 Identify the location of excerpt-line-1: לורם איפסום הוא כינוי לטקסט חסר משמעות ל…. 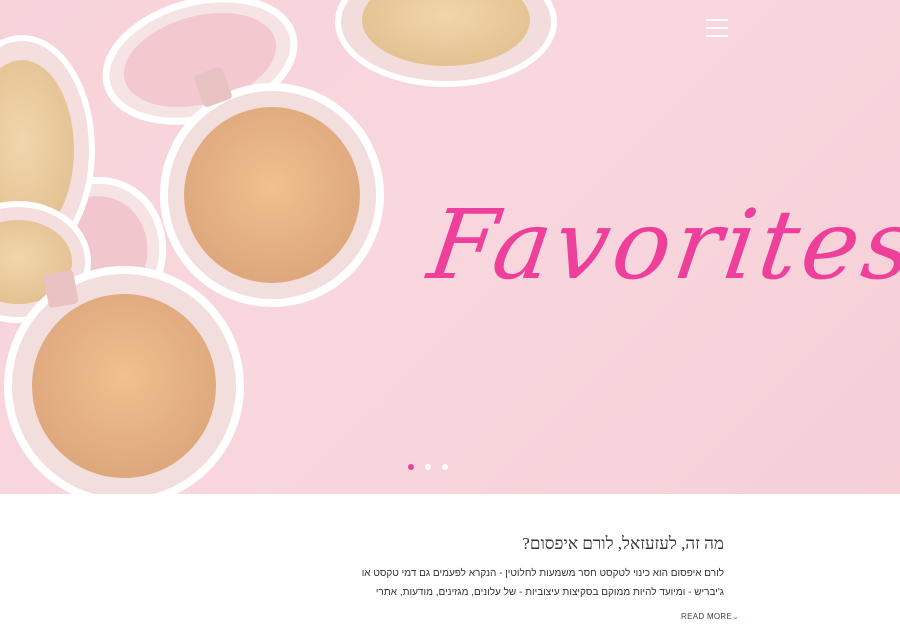
(542, 573).